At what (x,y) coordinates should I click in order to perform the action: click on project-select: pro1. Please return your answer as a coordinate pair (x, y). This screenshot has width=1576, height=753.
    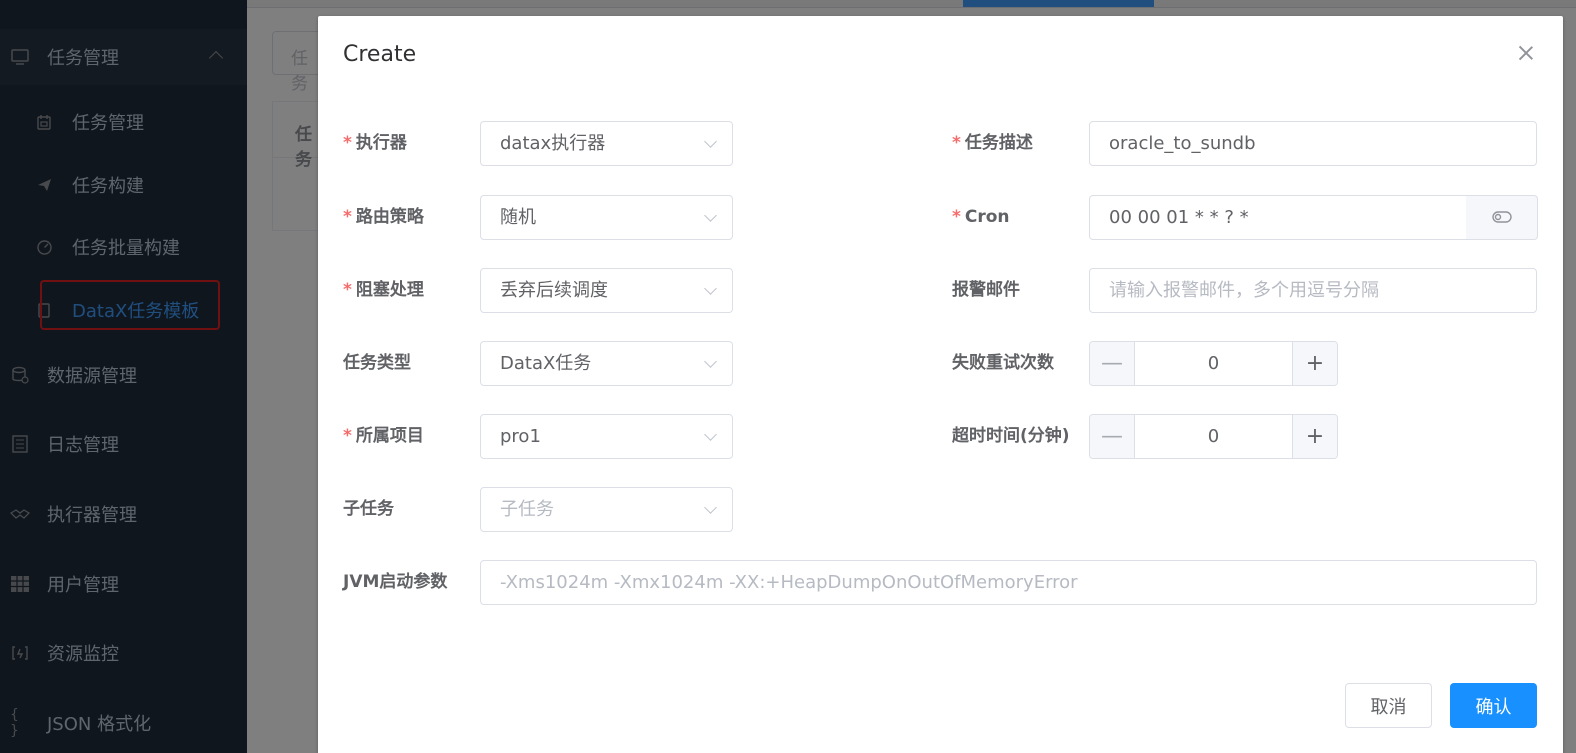
    Looking at the image, I should click on (606, 436).